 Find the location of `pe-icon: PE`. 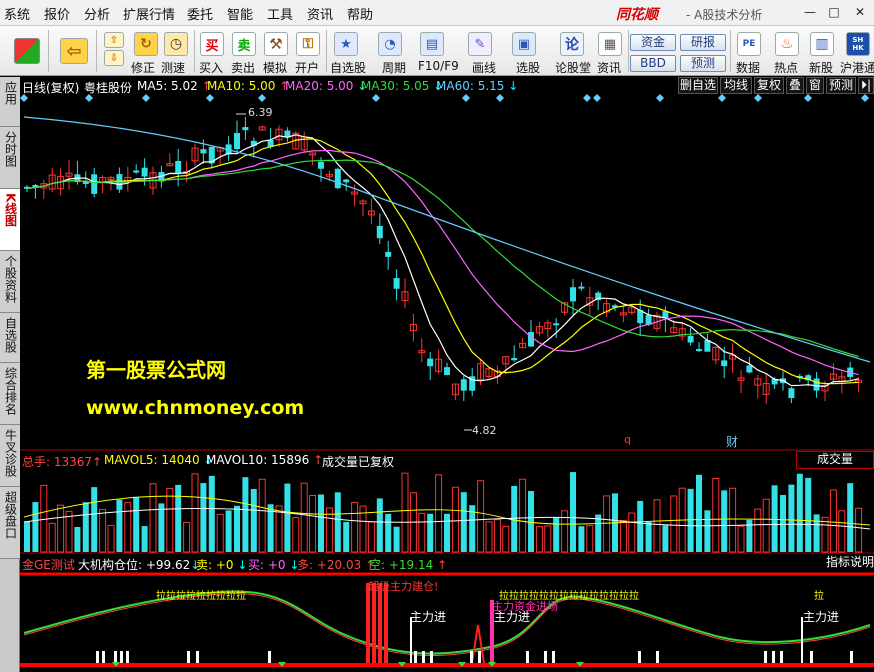

pe-icon: PE is located at coordinates (749, 44).